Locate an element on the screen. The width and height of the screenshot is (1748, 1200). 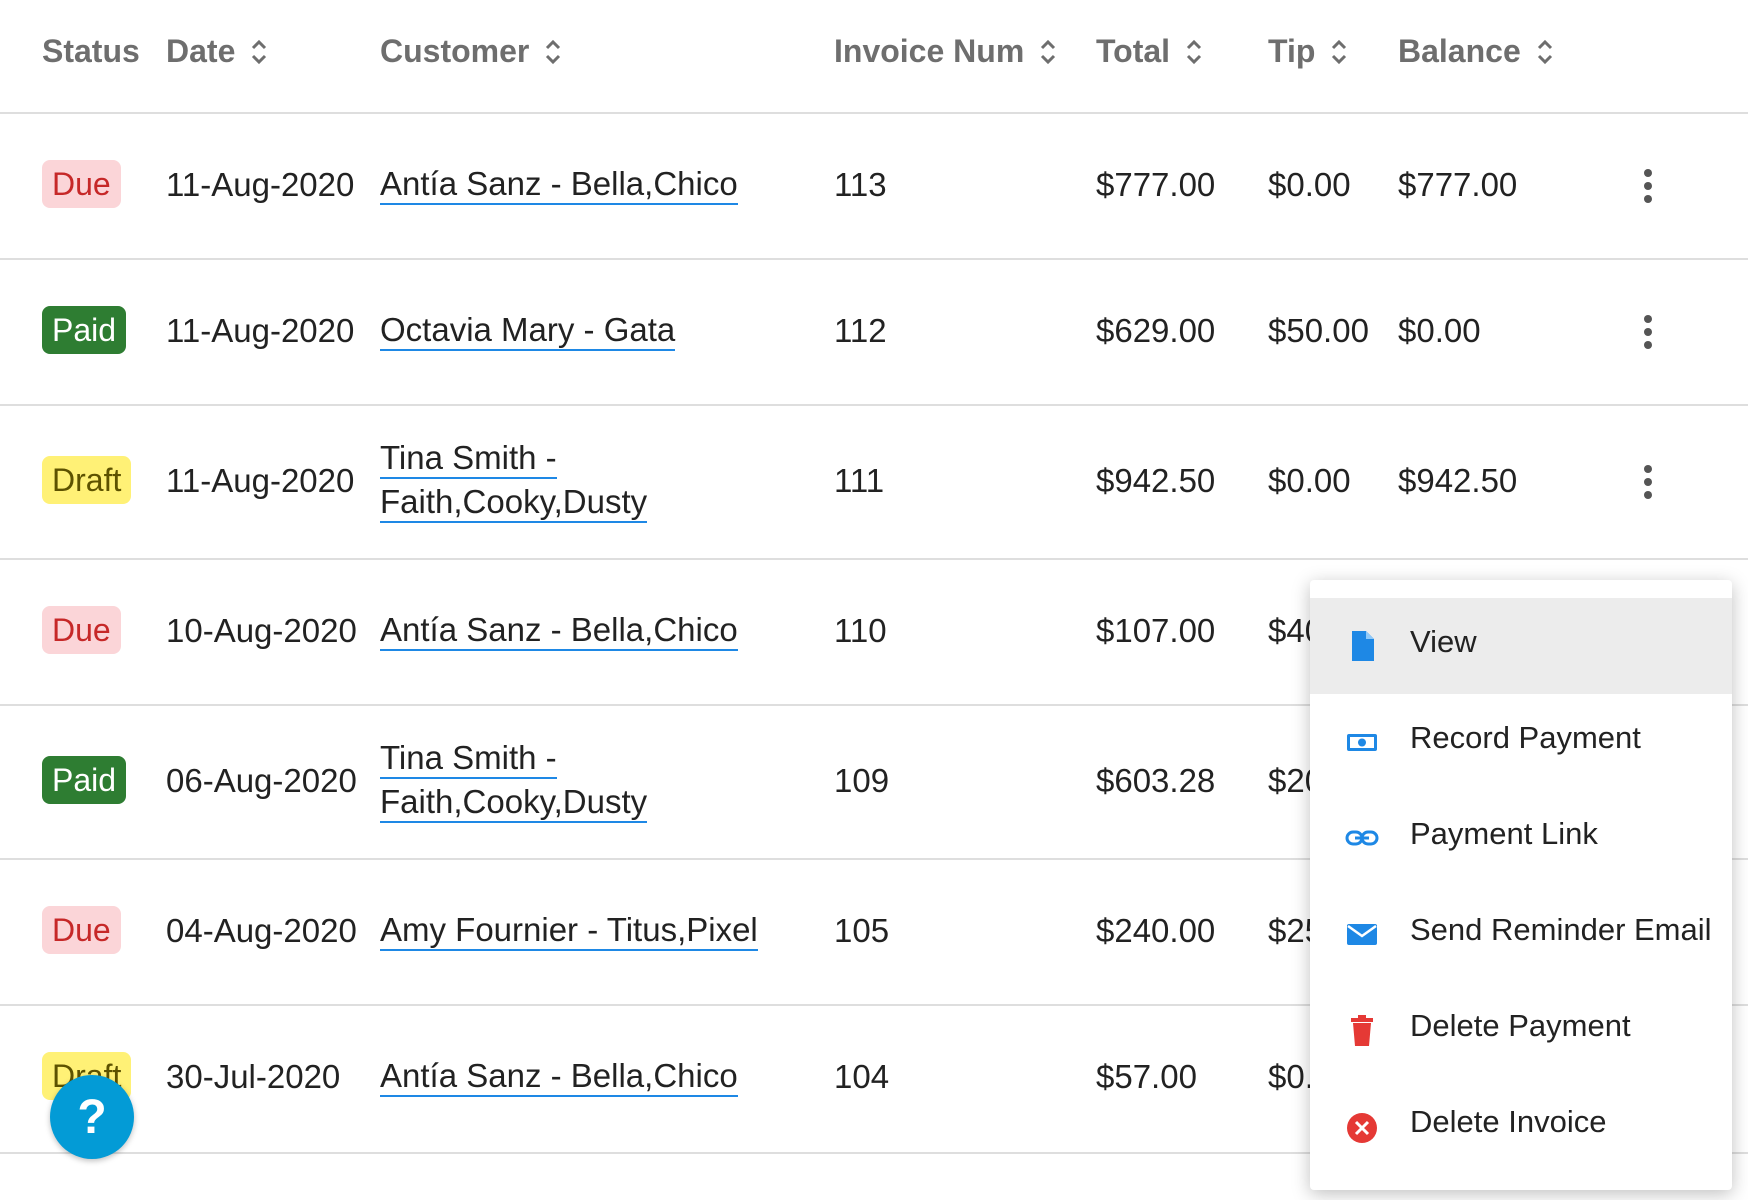
total-cell: $777.00 is located at coordinates (1156, 184).